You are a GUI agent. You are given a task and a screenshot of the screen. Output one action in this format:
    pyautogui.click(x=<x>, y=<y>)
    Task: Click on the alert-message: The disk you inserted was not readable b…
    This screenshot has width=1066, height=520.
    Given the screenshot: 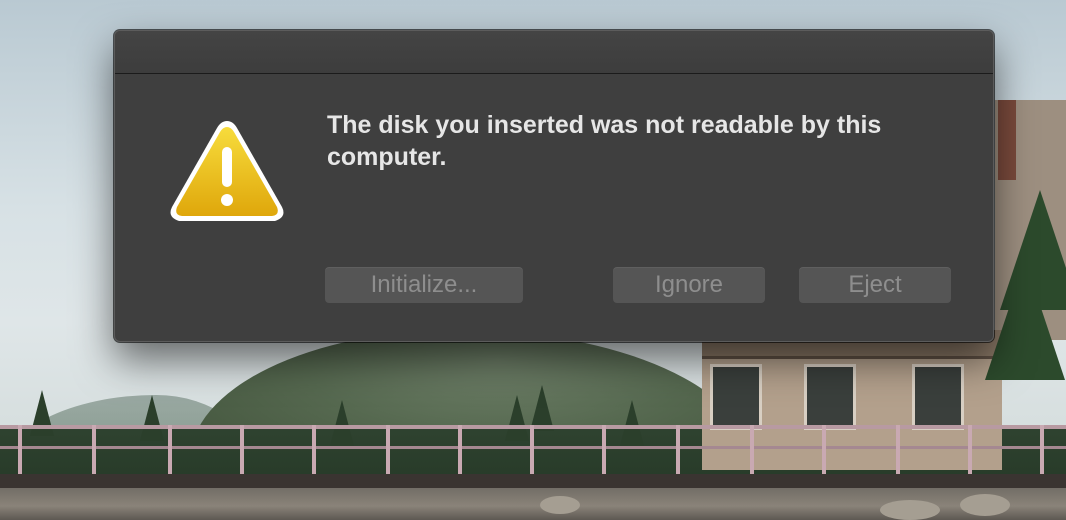 What is the action you would take?
    pyautogui.click(x=604, y=141)
    